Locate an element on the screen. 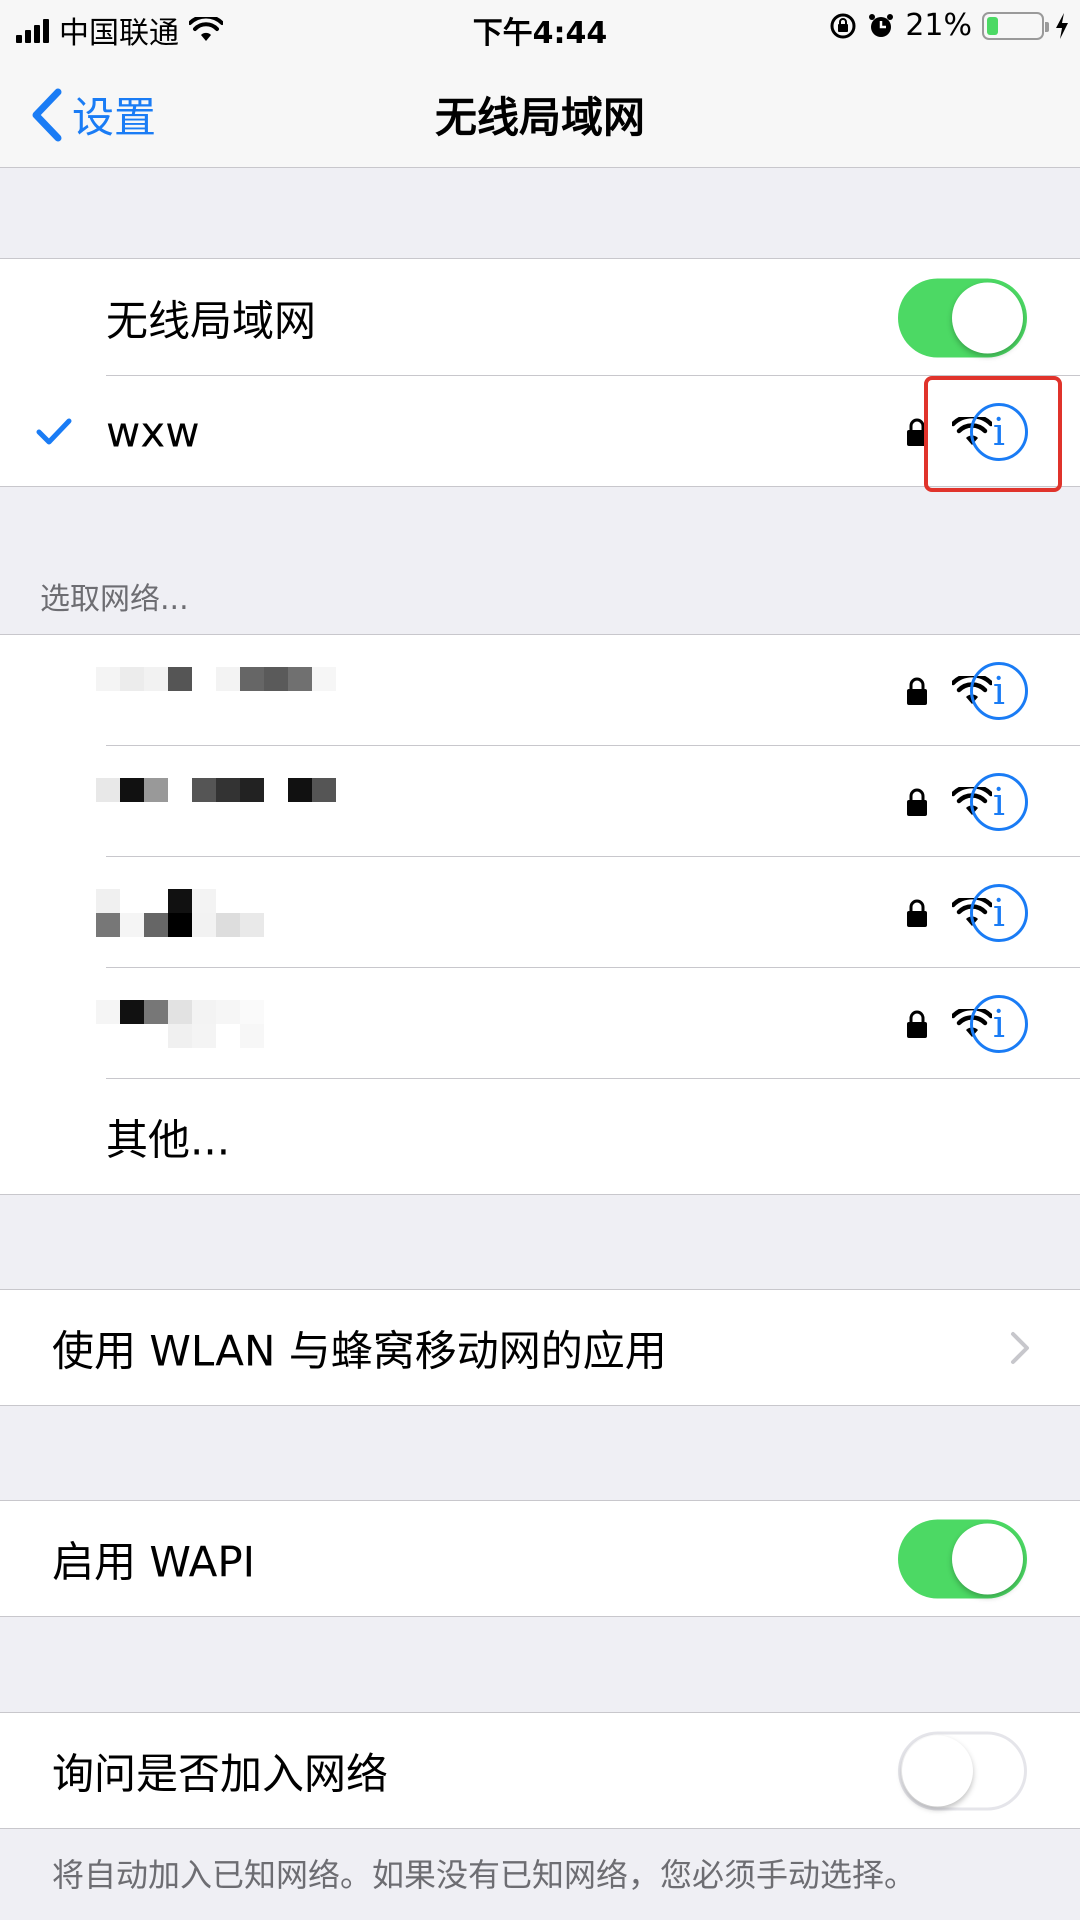 The image size is (1080, 1920). navigation-bar: 设置 无线局域网 is located at coordinates (540, 111).